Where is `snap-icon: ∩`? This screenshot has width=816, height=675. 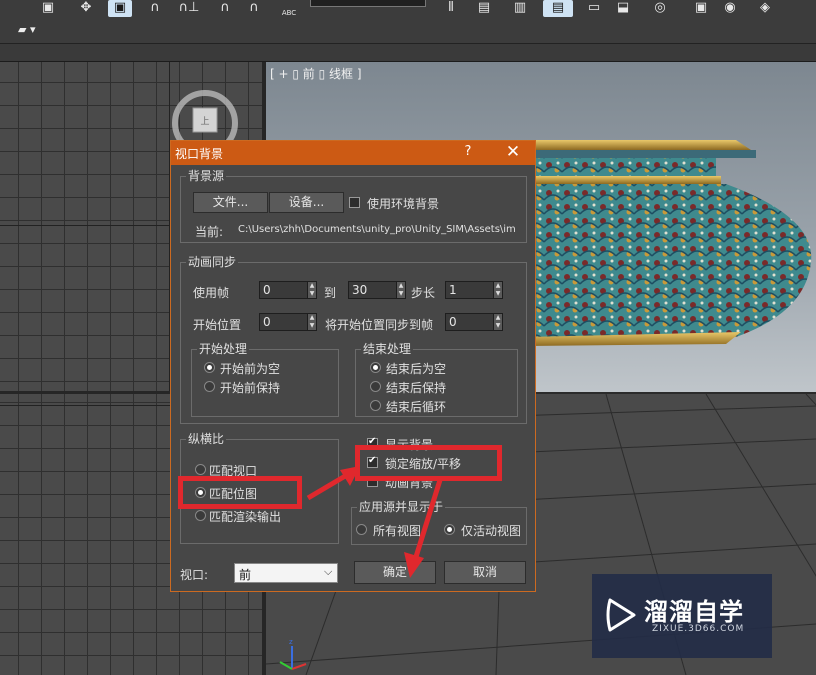
snap-icon: ∩ is located at coordinates (155, 8).